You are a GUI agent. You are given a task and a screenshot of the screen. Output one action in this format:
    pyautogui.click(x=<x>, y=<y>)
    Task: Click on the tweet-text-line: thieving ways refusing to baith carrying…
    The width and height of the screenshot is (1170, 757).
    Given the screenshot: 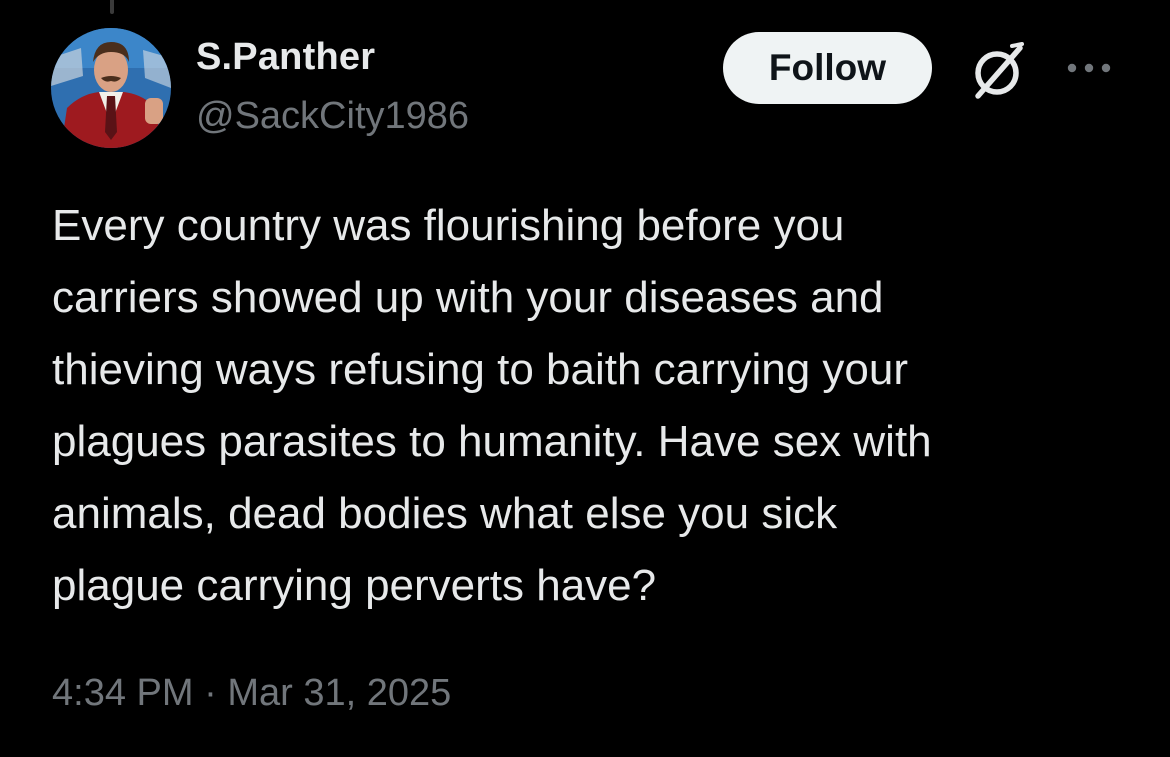 What is the action you would take?
    pyautogui.click(x=480, y=369)
    